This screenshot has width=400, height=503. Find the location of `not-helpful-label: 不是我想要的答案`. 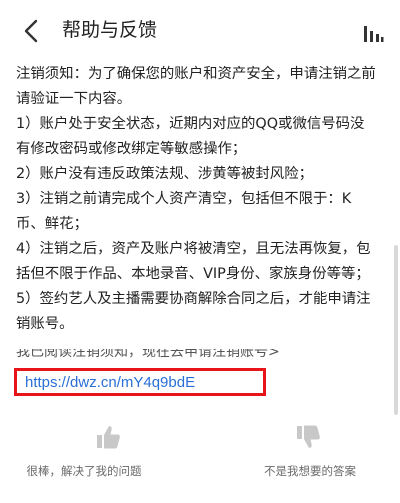

not-helpful-label: 不是我想要的答案 is located at coordinates (310, 471).